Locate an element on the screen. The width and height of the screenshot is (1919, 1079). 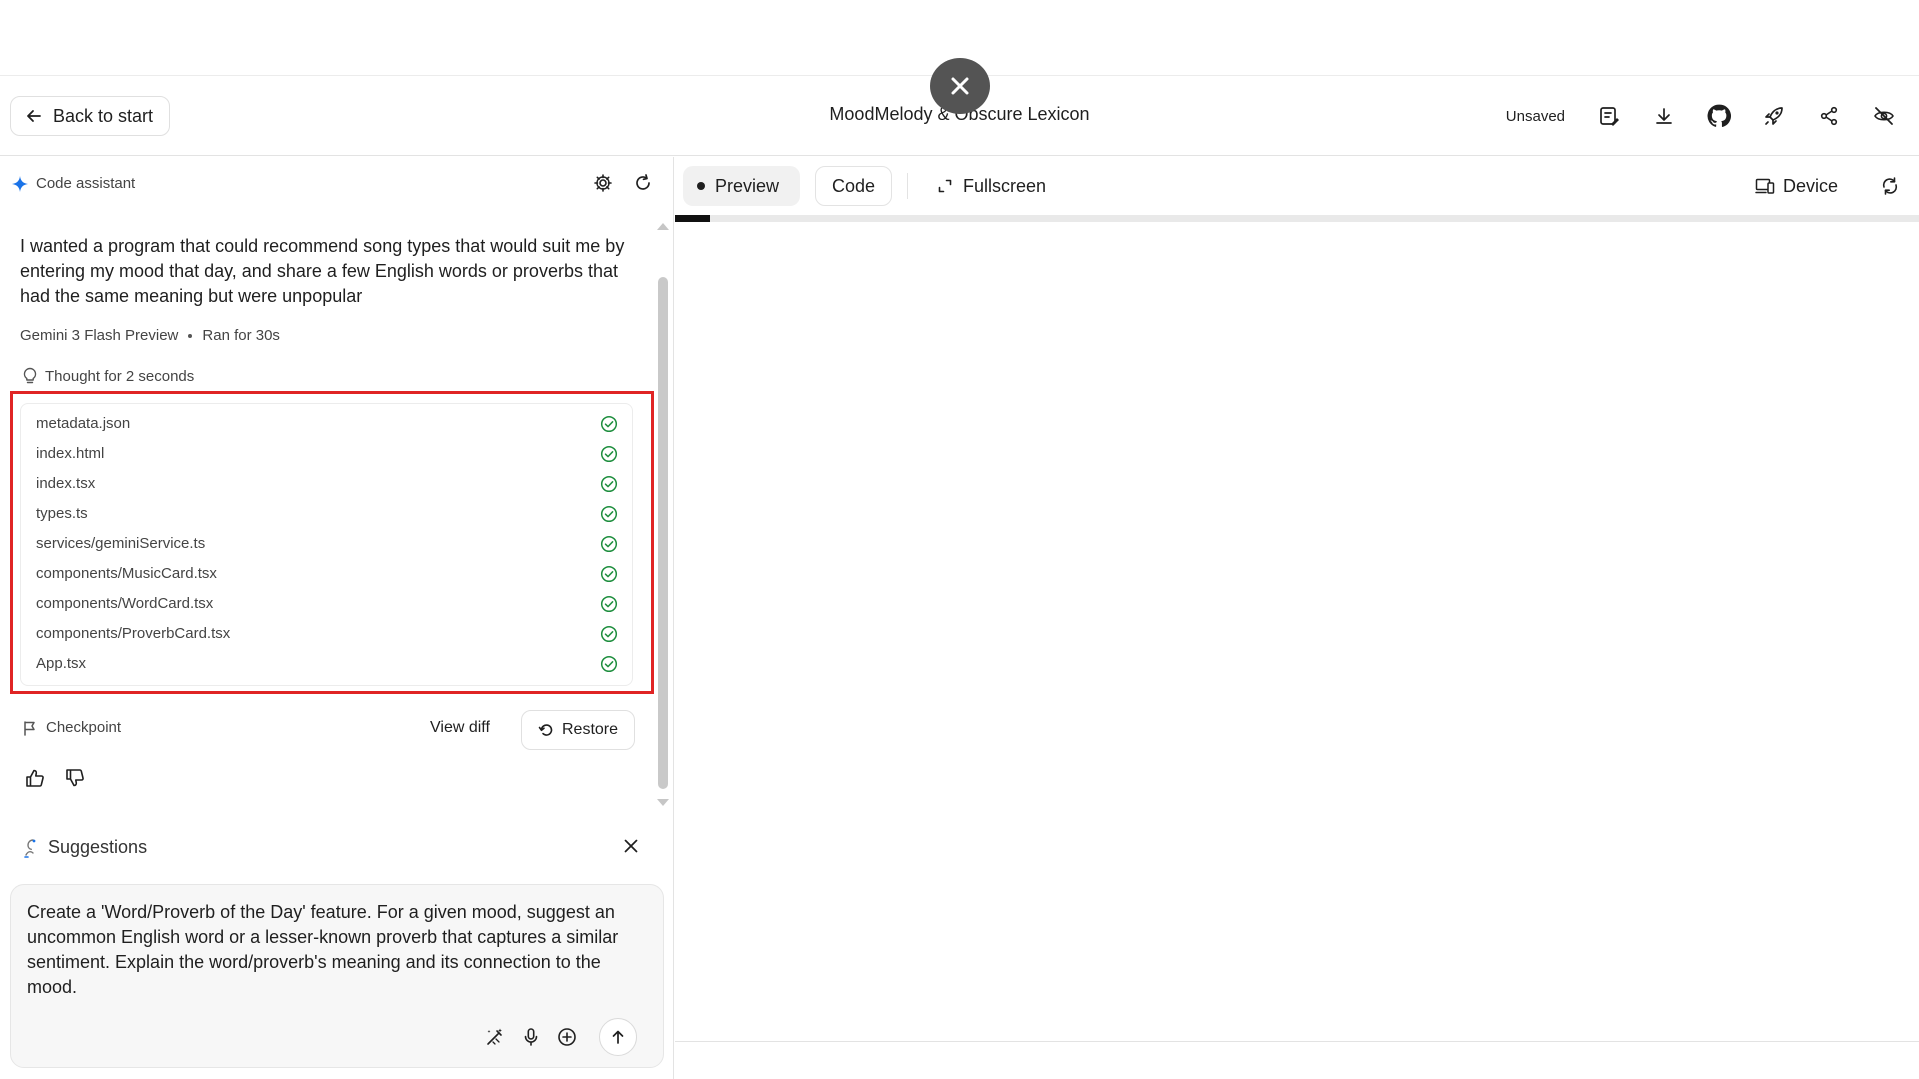
tab-preview-label: Preview is located at coordinates (747, 185).